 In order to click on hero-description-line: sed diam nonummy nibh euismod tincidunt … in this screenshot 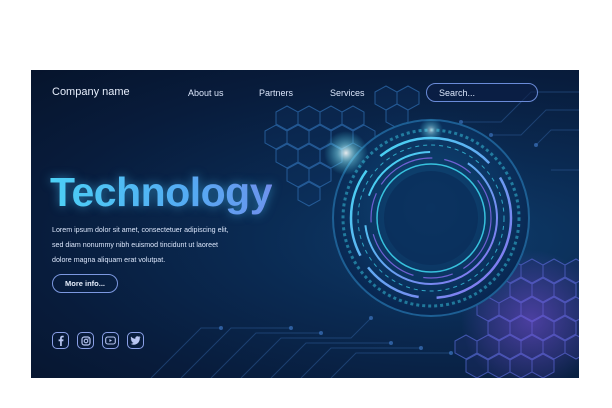, I will do `click(135, 245)`.